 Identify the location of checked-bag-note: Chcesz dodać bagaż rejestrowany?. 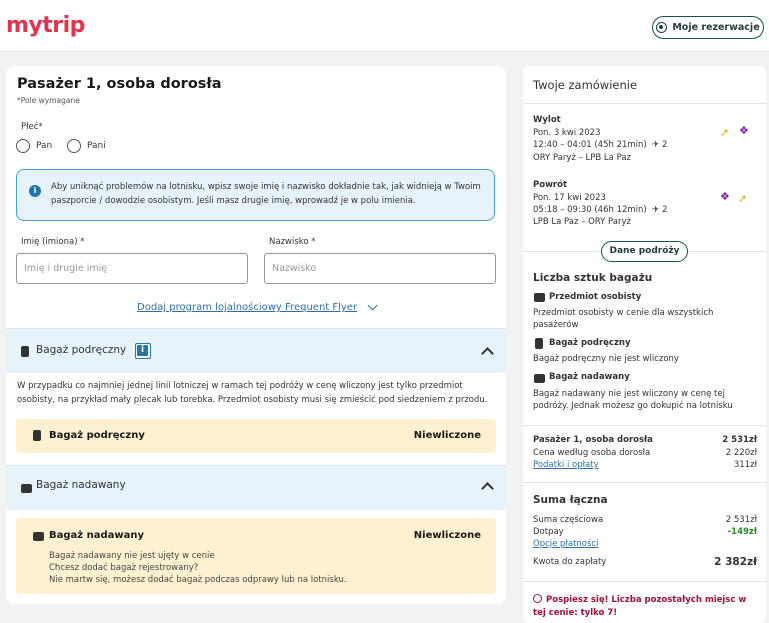
(124, 568).